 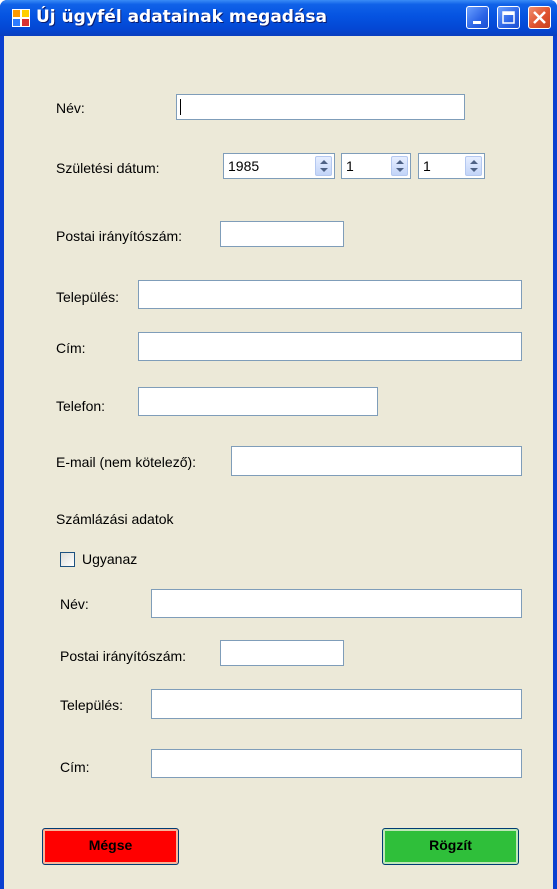 What do you see at coordinates (182, 17) in the screenshot?
I see `window-title: Új ügyfél adatainak megadása` at bounding box center [182, 17].